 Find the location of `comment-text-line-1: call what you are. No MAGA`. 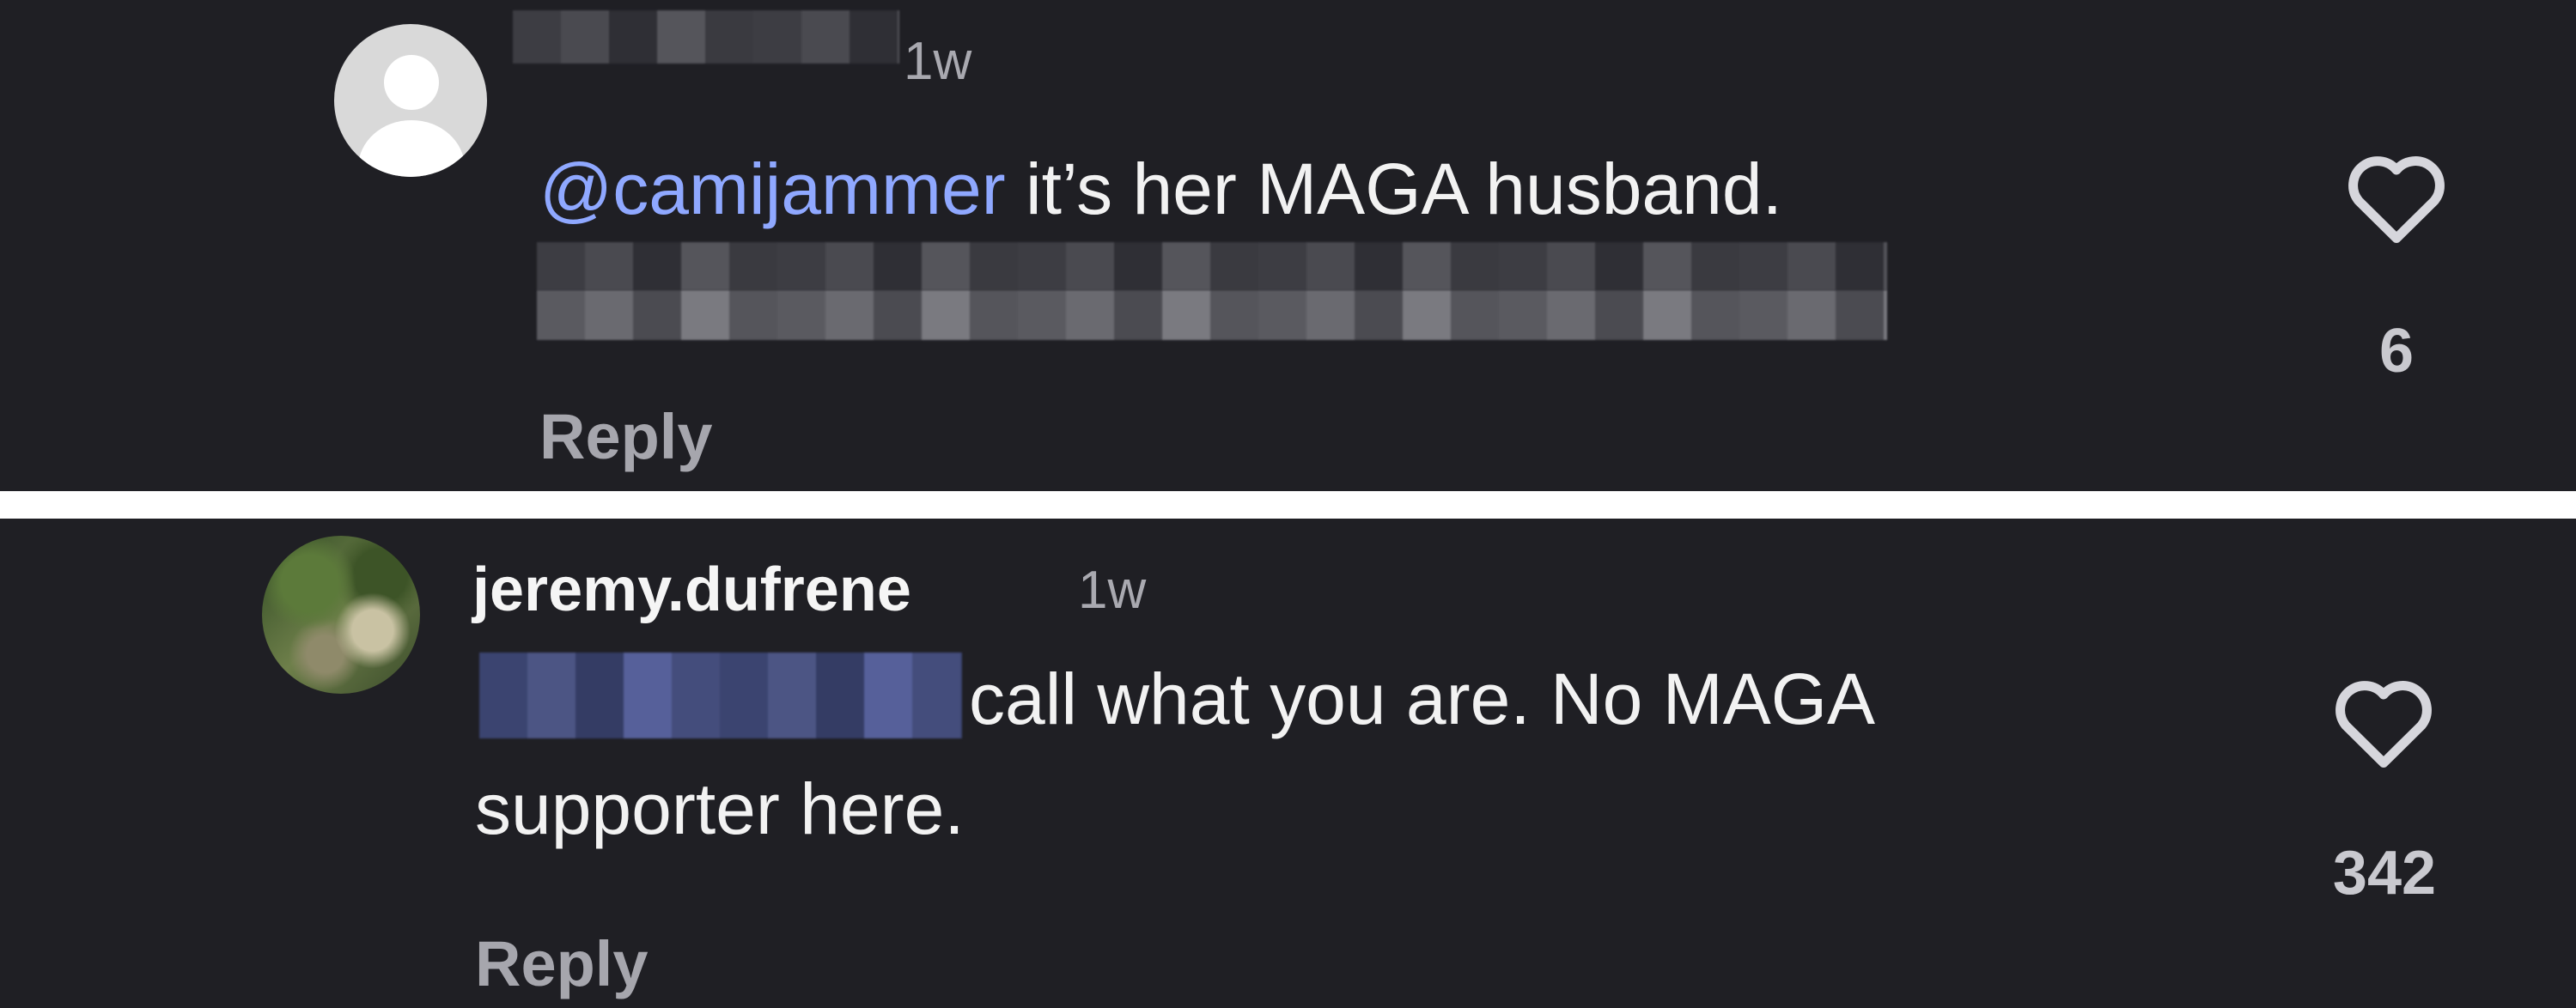

comment-text-line-1: call what you are. No MAGA is located at coordinates (1422, 699).